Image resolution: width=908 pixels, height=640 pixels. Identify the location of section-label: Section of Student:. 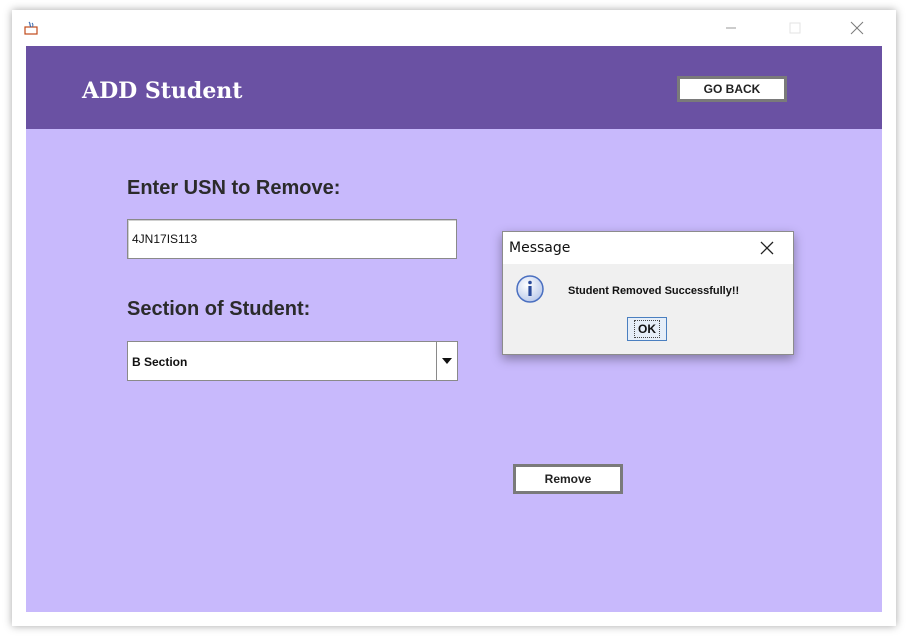
(219, 309).